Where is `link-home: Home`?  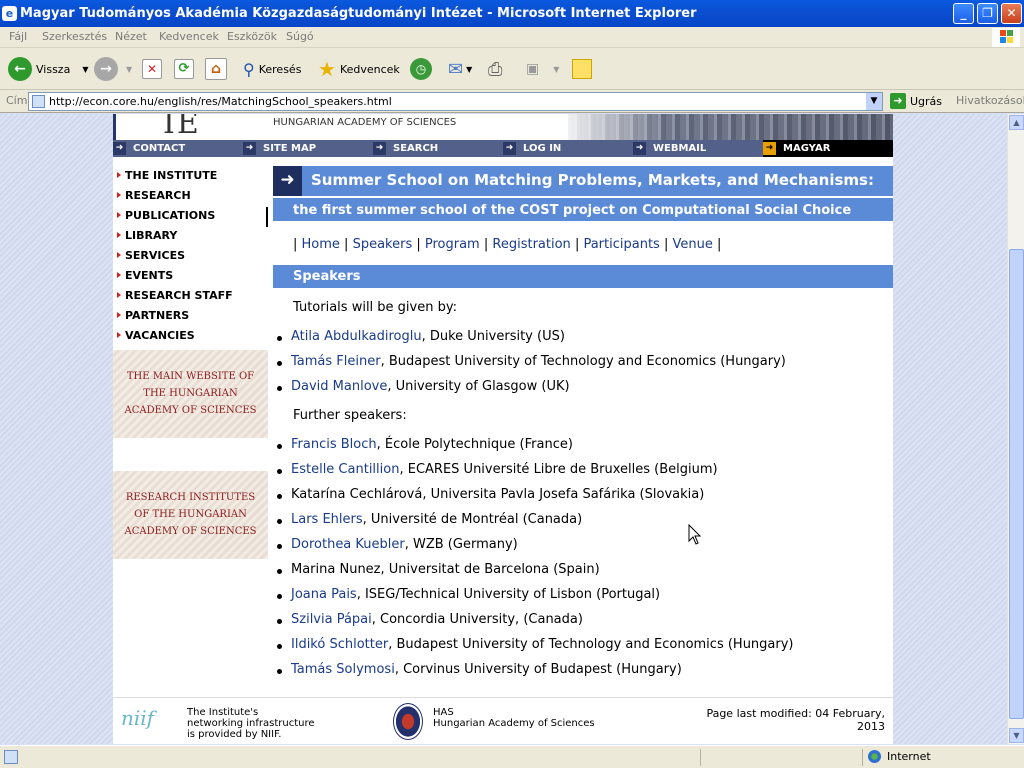 link-home: Home is located at coordinates (321, 244).